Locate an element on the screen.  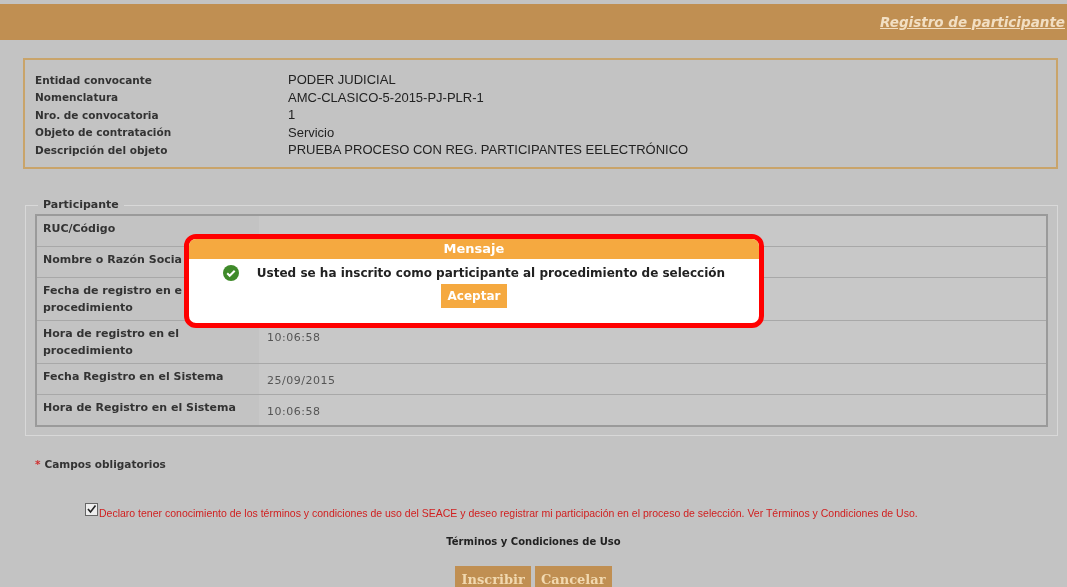
field-value: AMC-CLASICO-5-2015-PJ-PLR-1 is located at coordinates (386, 97).